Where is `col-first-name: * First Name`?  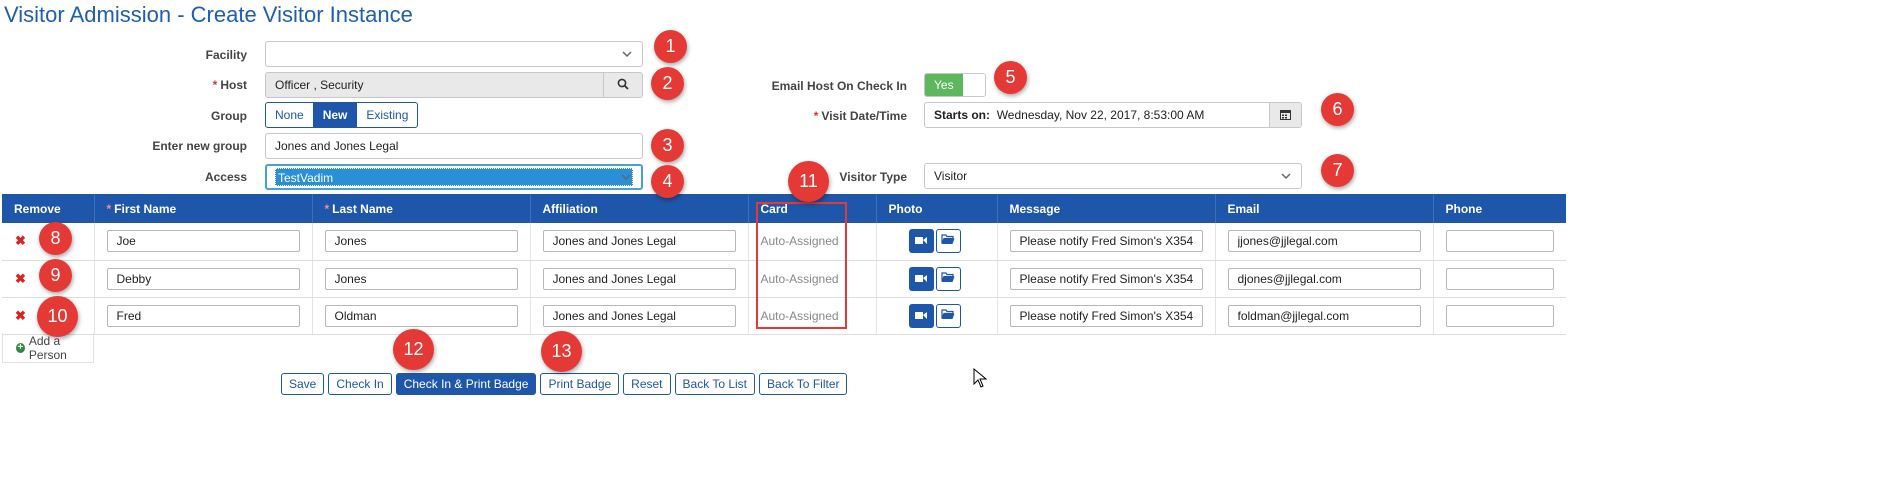
col-first-name: * First Name is located at coordinates (203, 208).